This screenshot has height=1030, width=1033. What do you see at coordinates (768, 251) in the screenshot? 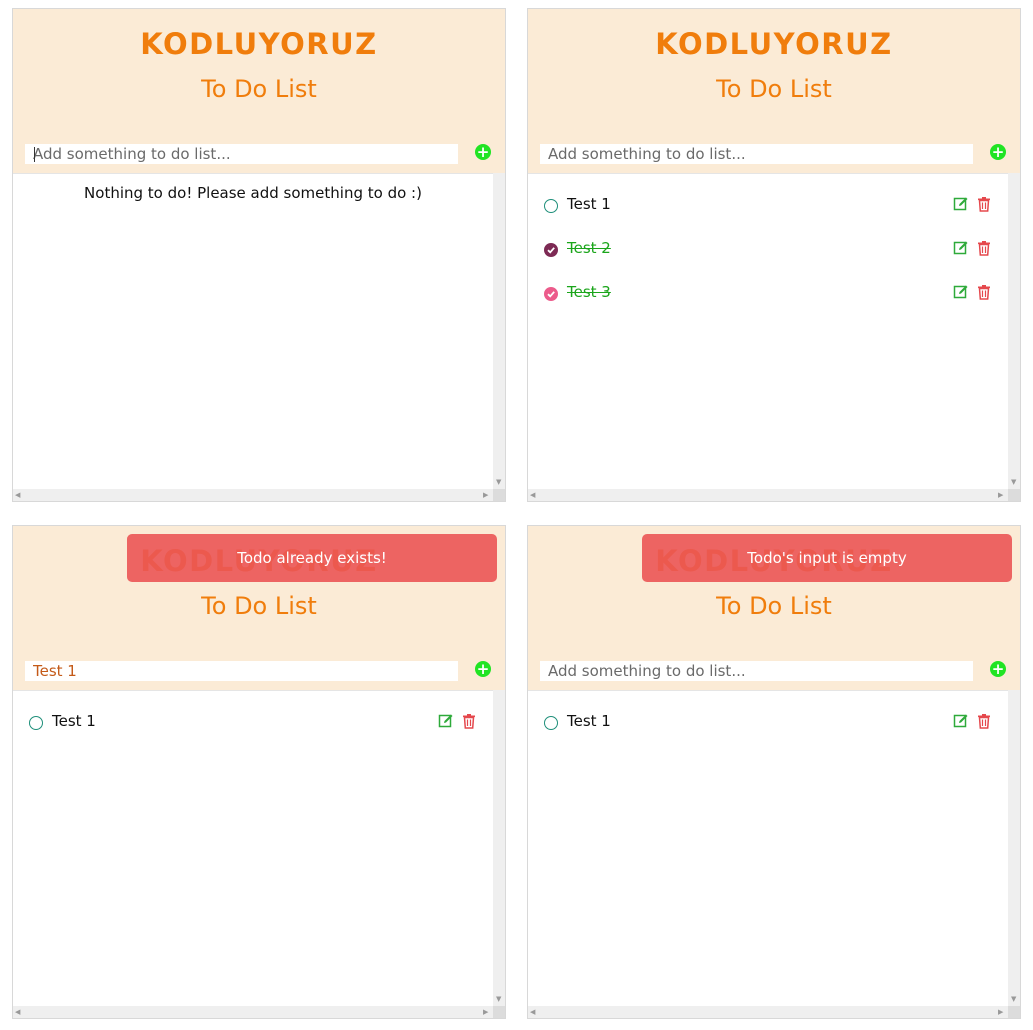
I see `todo-item: Test 2` at bounding box center [768, 251].